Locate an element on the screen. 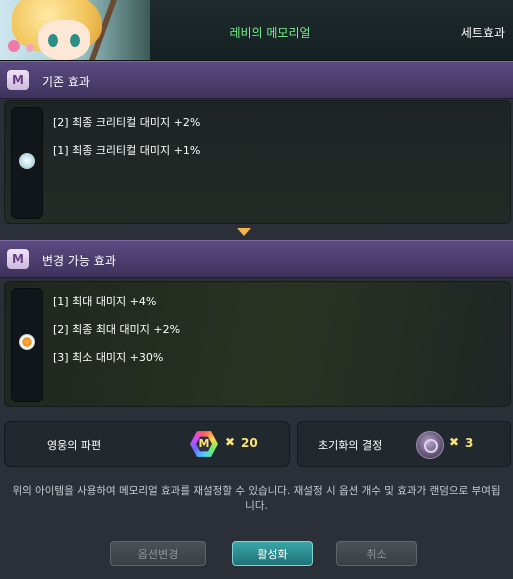  window-title: 레비의 메모리얼 is located at coordinates (270, 33).